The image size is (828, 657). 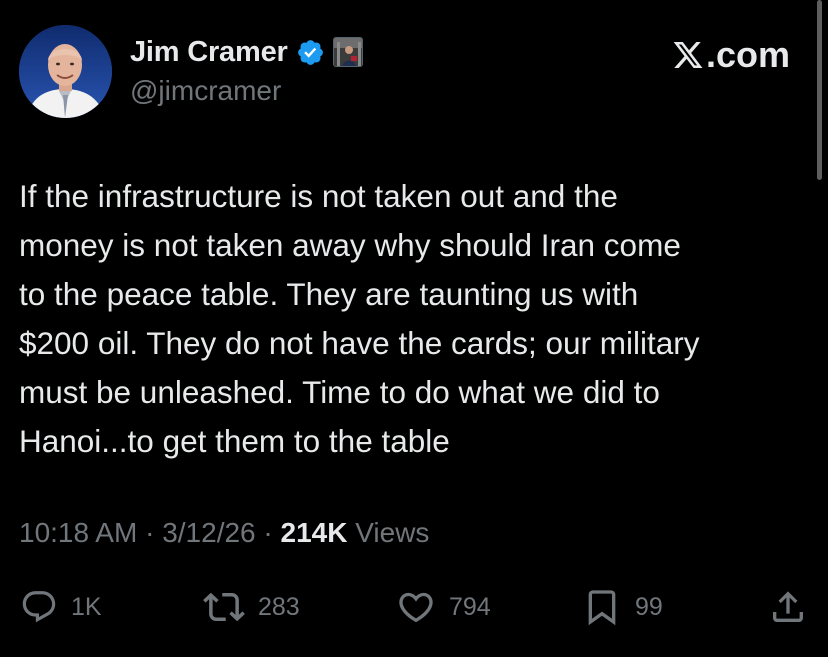 I want to click on bookmark-count: 99, so click(x=649, y=606).